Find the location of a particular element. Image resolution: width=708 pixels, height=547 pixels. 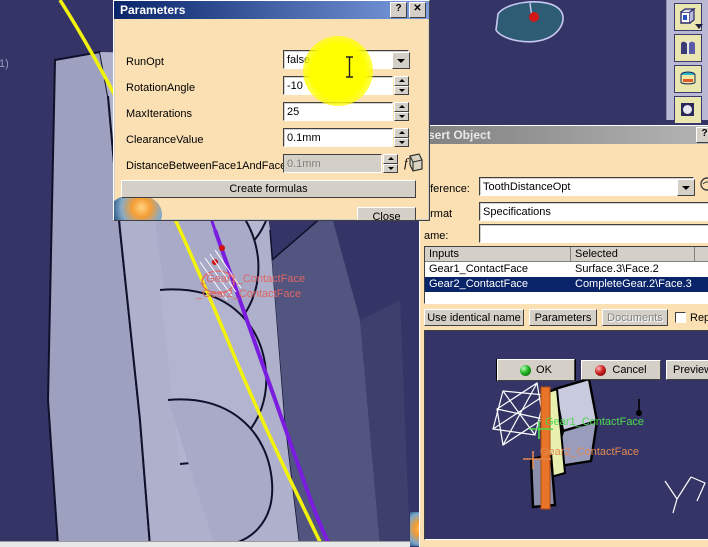

runopt-label: RunOpt is located at coordinates (145, 62).